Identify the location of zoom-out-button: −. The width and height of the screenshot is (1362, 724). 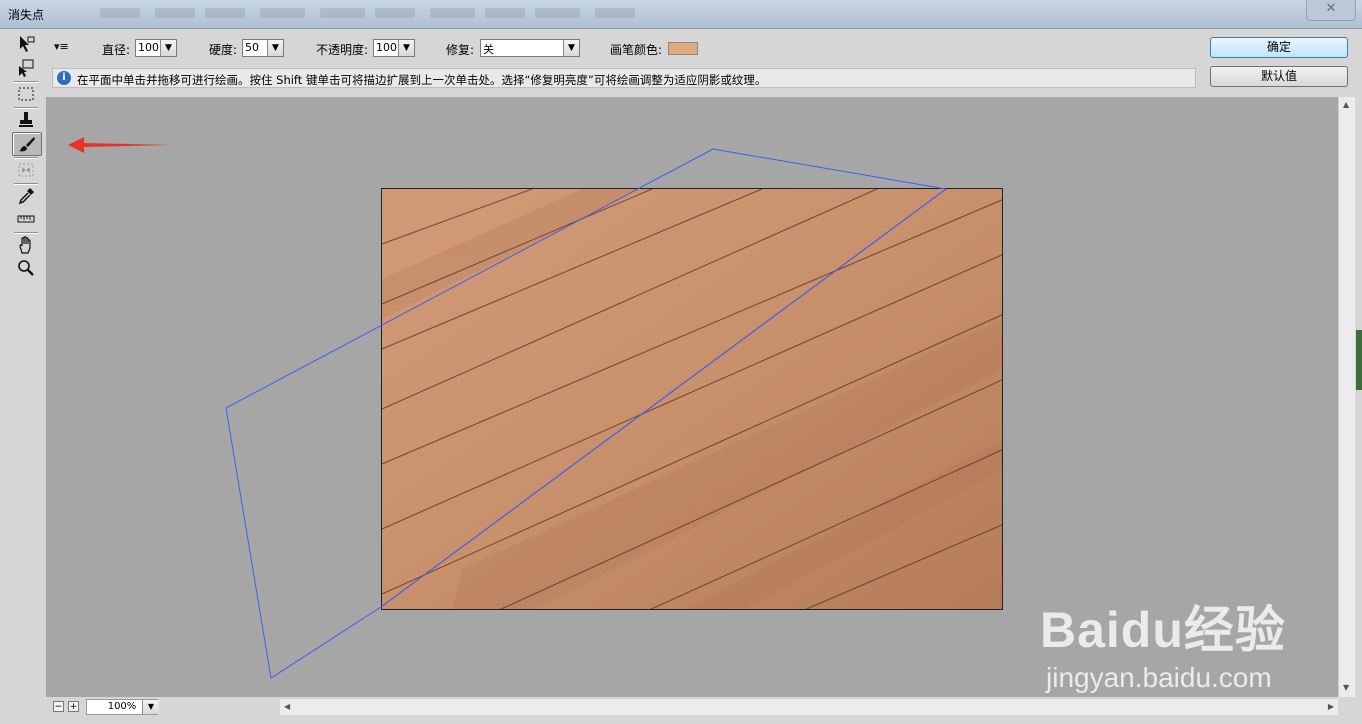
(58, 706).